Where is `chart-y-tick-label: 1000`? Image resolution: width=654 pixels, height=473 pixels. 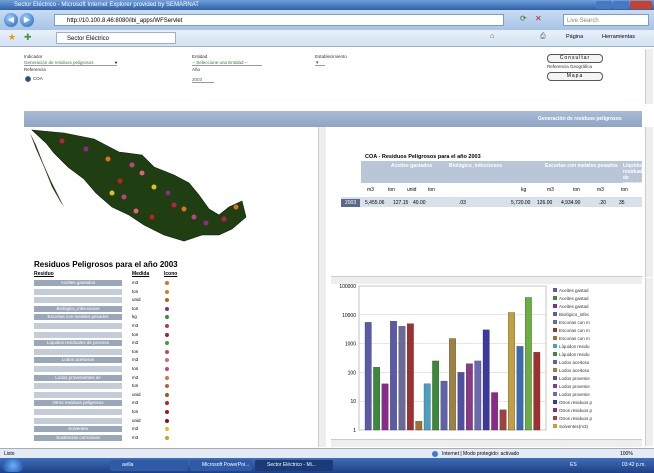 chart-y-tick-label: 1000 is located at coordinates (350, 345).